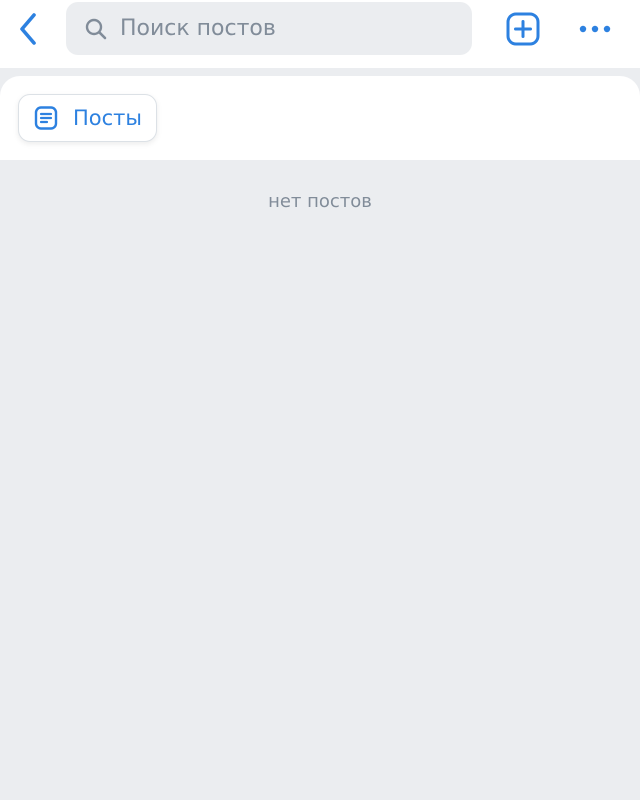 The image size is (640, 800). What do you see at coordinates (96, 29) in the screenshot?
I see `search-icon` at bounding box center [96, 29].